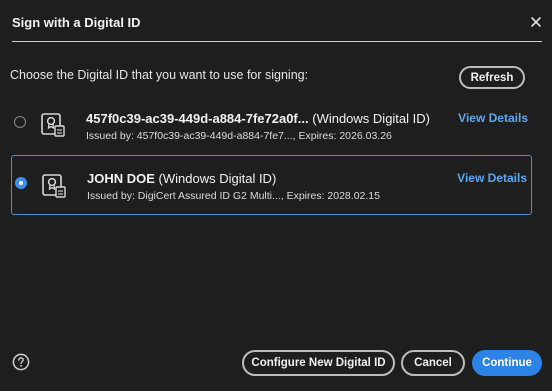 The height and width of the screenshot is (391, 552). What do you see at coordinates (76, 22) in the screenshot?
I see `dialog-title: Sign with a Digital ID` at bounding box center [76, 22].